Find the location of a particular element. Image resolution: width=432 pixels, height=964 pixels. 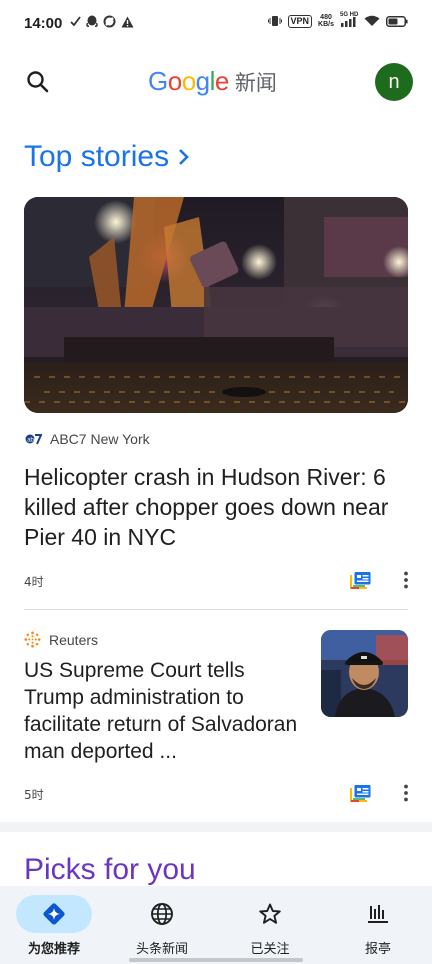

cell-signal: 5G HD is located at coordinates (349, 19).